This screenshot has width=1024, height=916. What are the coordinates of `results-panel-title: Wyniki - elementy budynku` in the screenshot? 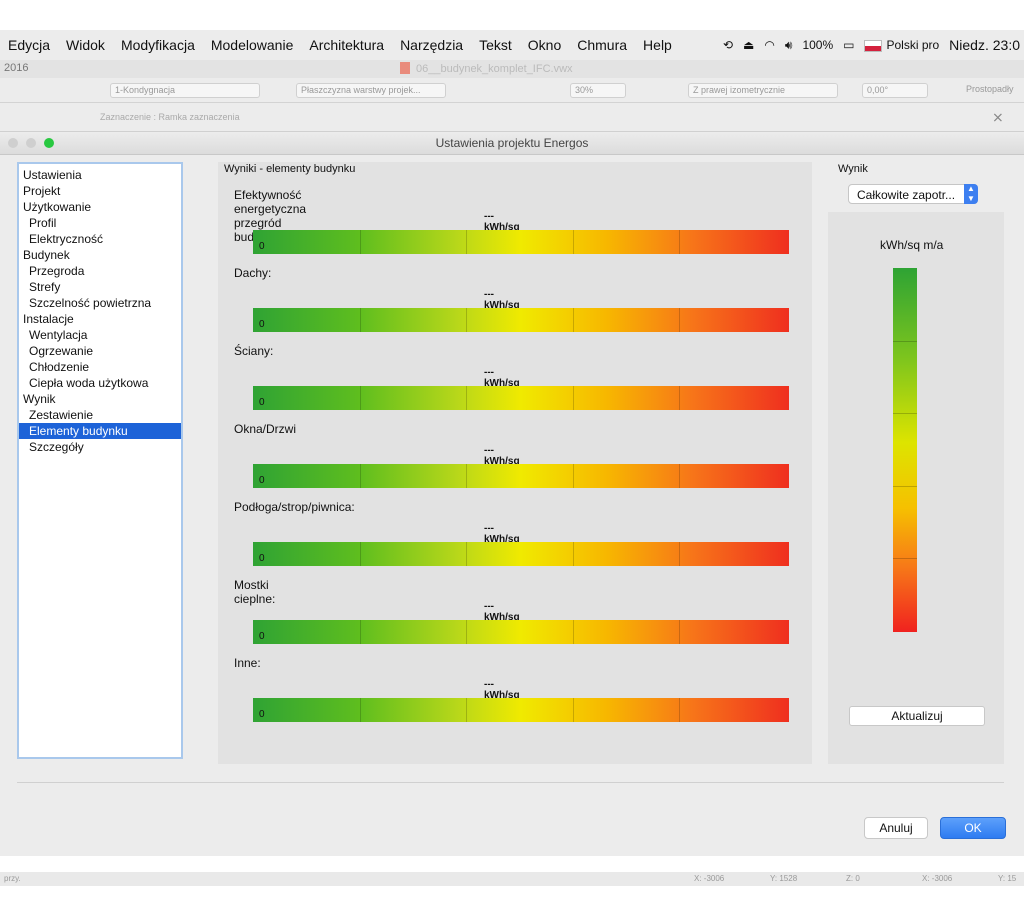 It's located at (290, 169).